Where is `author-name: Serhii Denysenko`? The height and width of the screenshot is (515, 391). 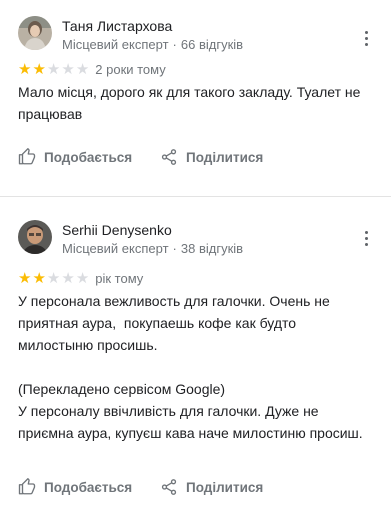
author-name: Serhii Denysenko is located at coordinates (217, 230).